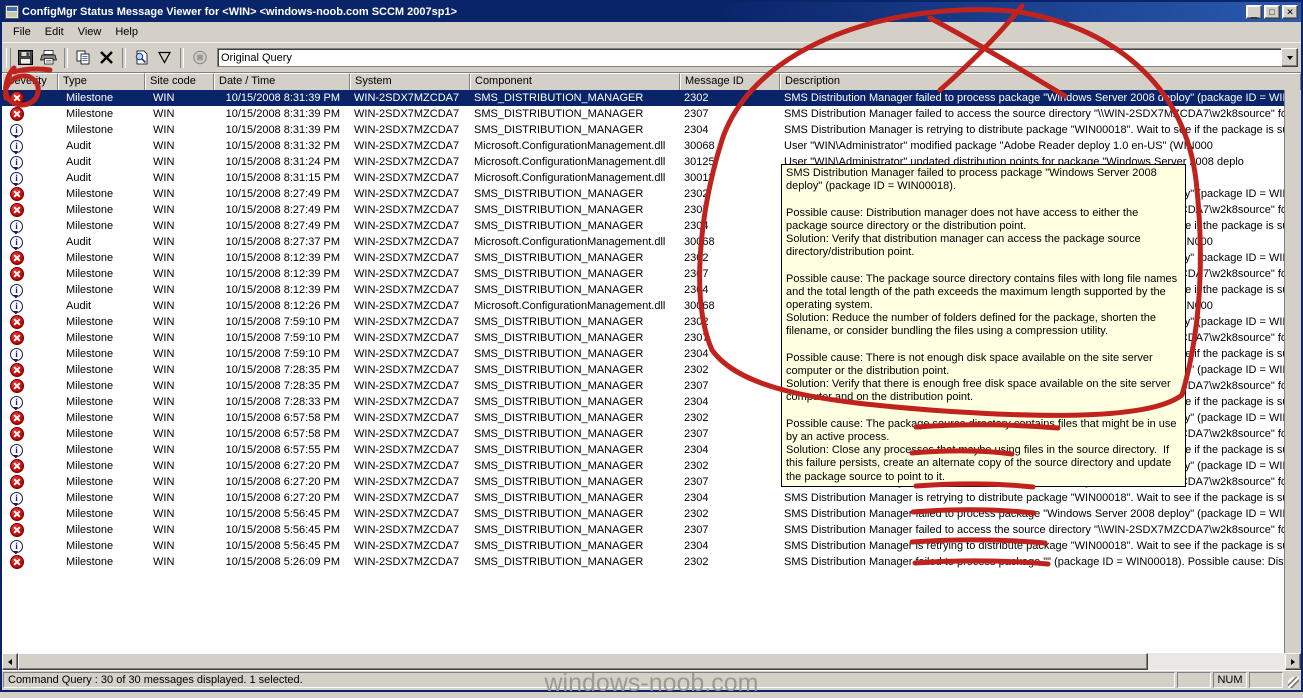 This screenshot has height=698, width=1303. Describe the element at coordinates (199, 58) in the screenshot. I see `stop-button` at that location.